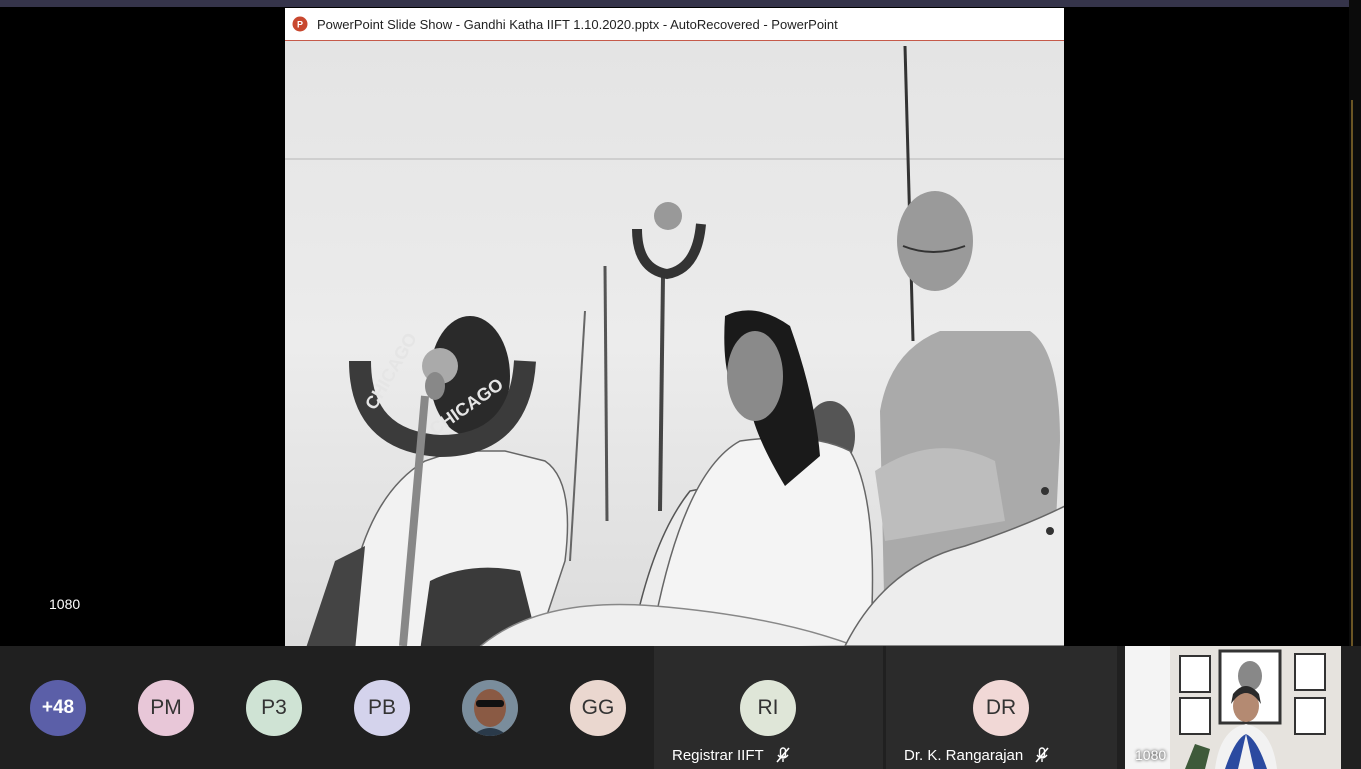 The image size is (1361, 769). Describe the element at coordinates (65, 604) in the screenshot. I see `resolution-label: 1080` at that location.